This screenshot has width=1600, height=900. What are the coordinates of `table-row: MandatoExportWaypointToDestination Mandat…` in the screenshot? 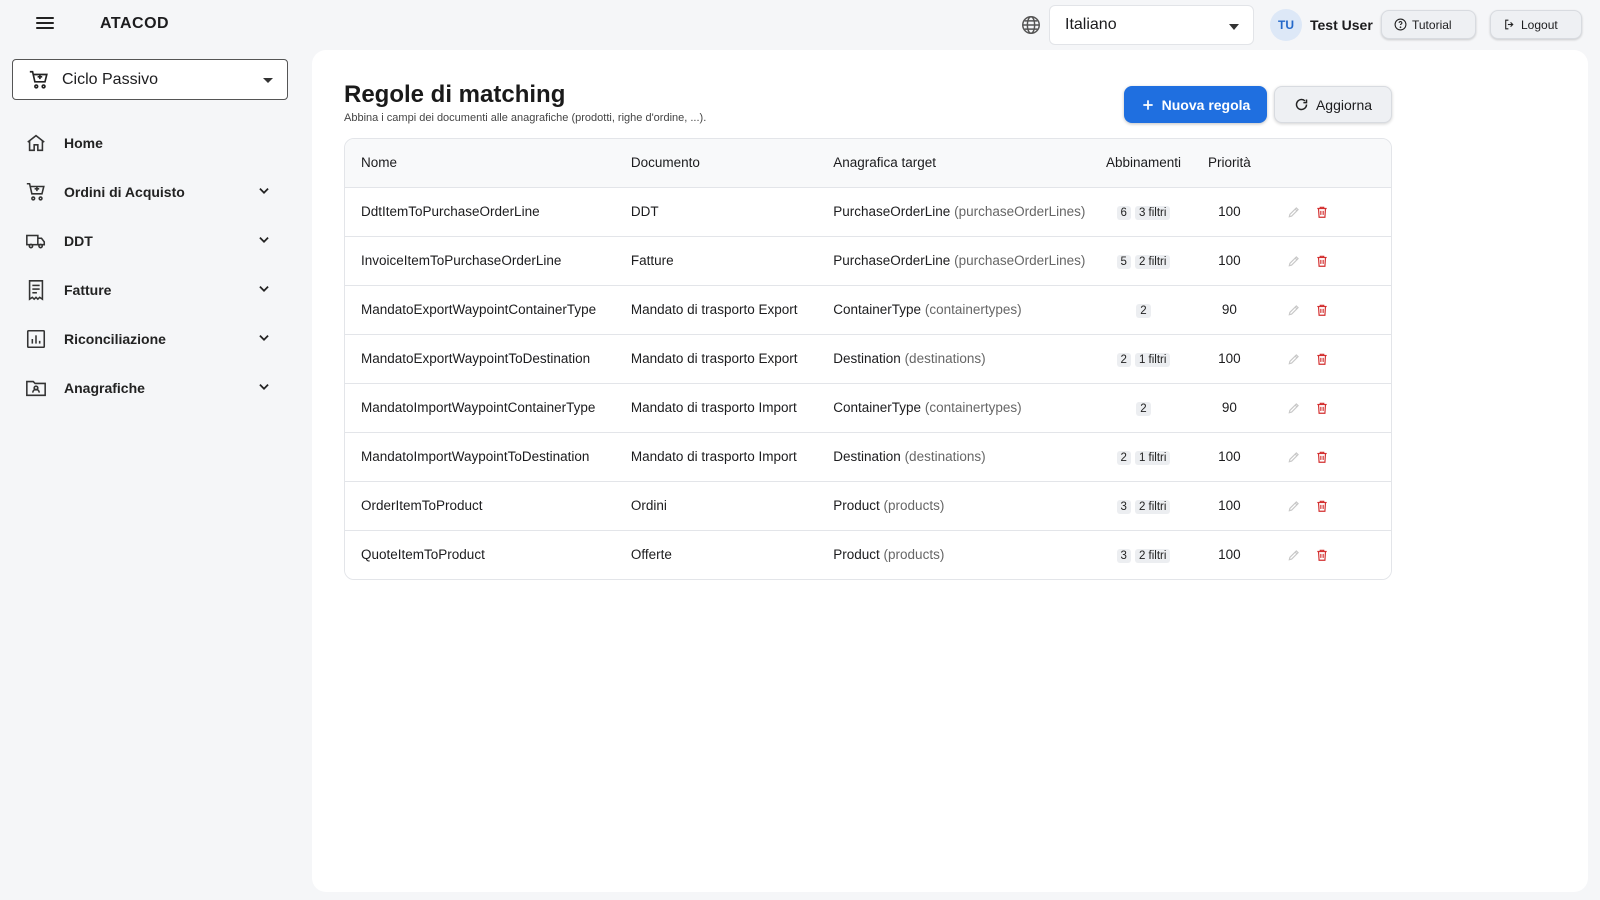 It's located at (868, 358).